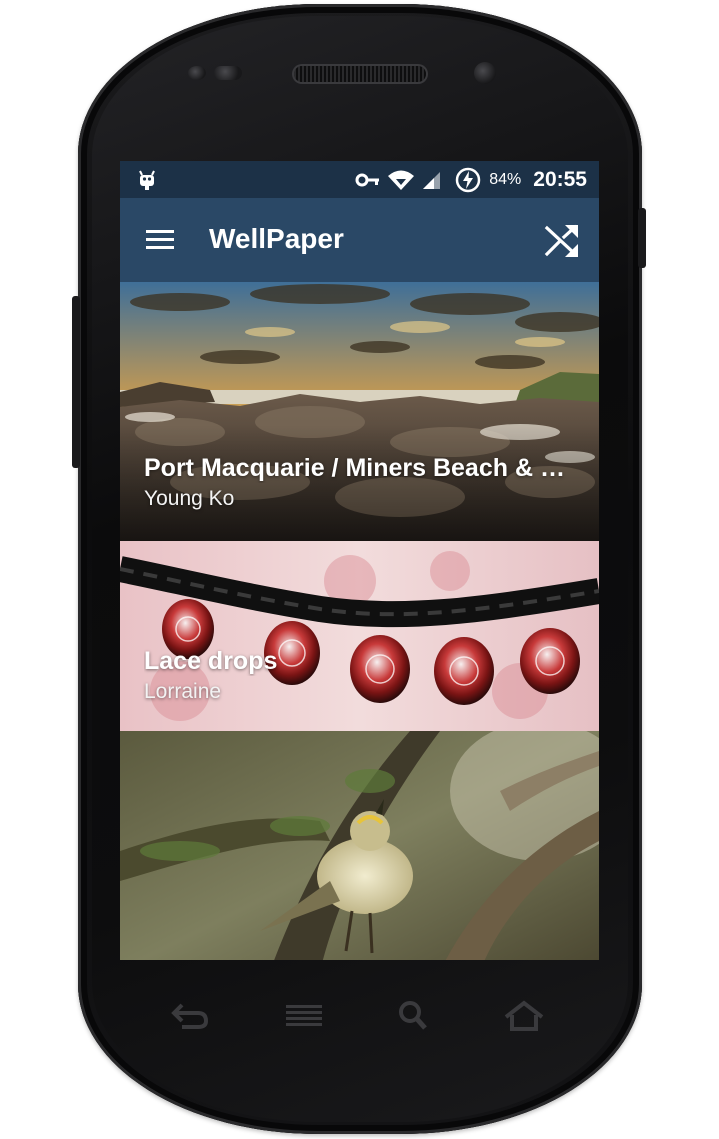  Describe the element at coordinates (367, 179) in the screenshot. I see `vpn-key-icon` at that location.